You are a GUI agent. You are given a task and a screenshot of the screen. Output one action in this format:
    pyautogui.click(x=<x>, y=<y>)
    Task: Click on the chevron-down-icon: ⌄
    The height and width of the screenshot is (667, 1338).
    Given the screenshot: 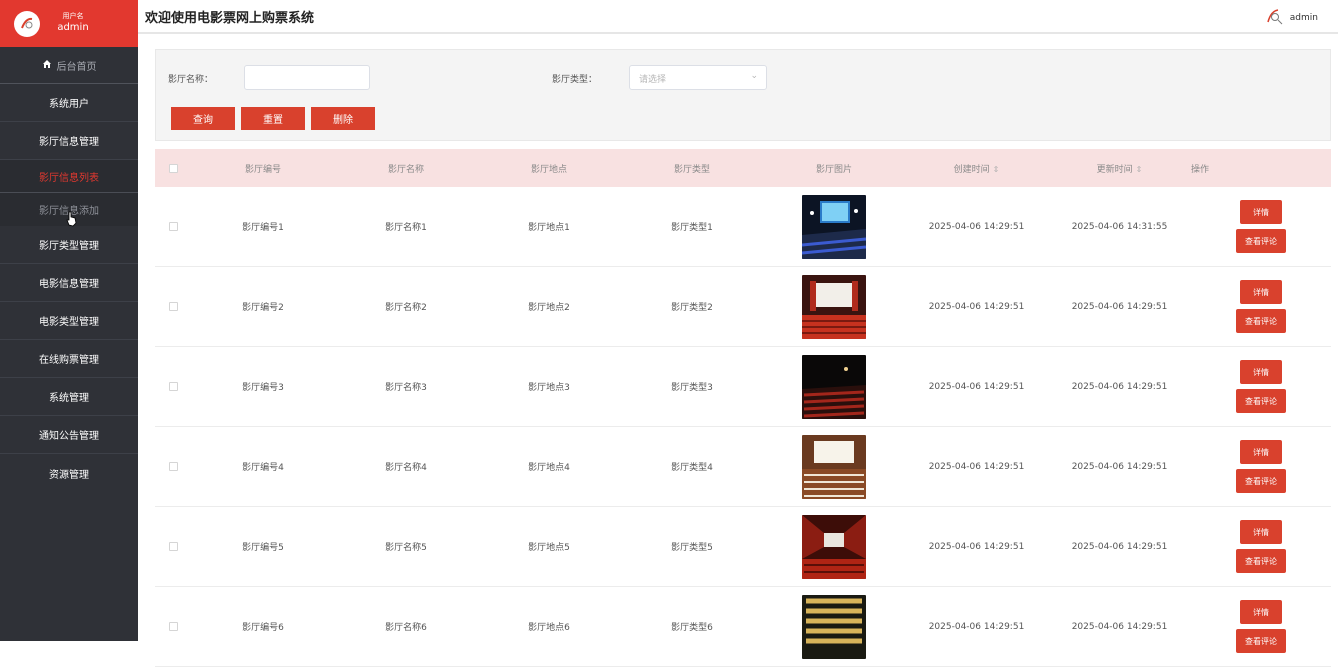 What is the action you would take?
    pyautogui.click(x=754, y=76)
    